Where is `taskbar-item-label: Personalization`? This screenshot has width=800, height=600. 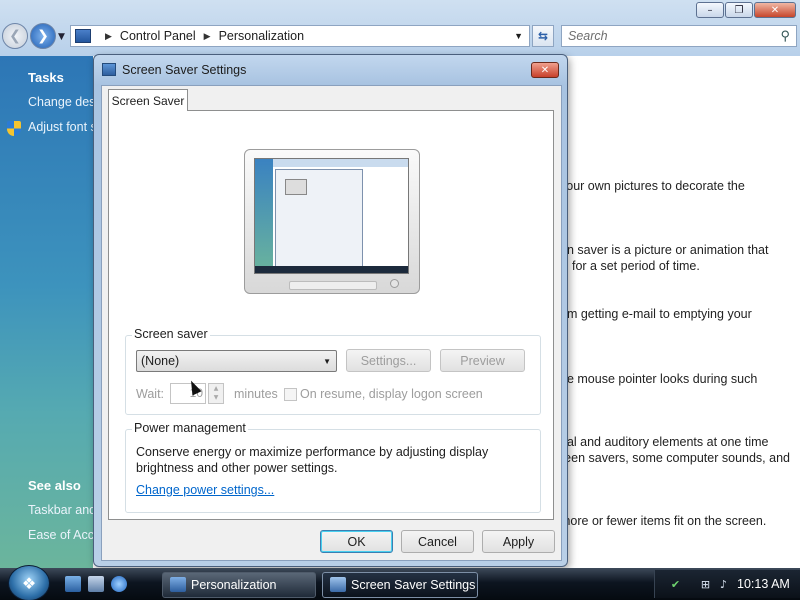 taskbar-item-label: Personalization is located at coordinates (234, 585).